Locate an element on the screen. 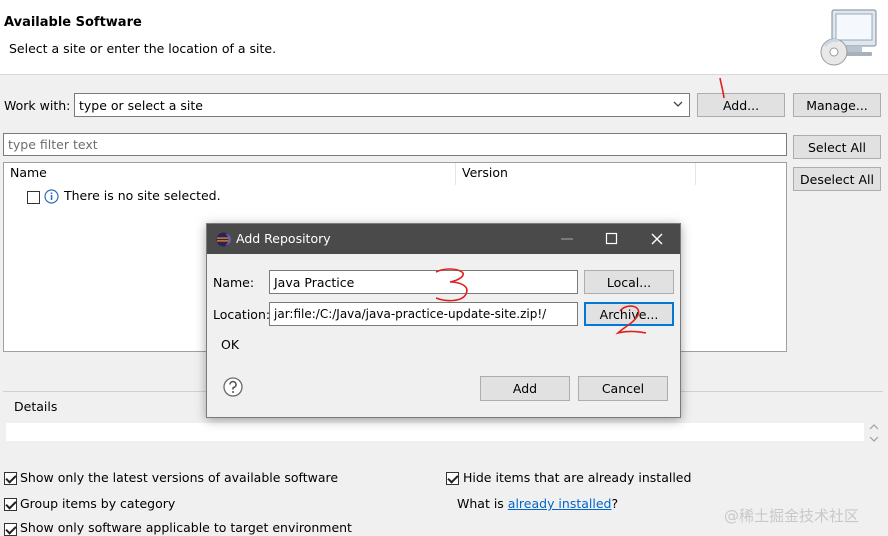 The image size is (888, 536). column-header-version: Version is located at coordinates (576, 174).